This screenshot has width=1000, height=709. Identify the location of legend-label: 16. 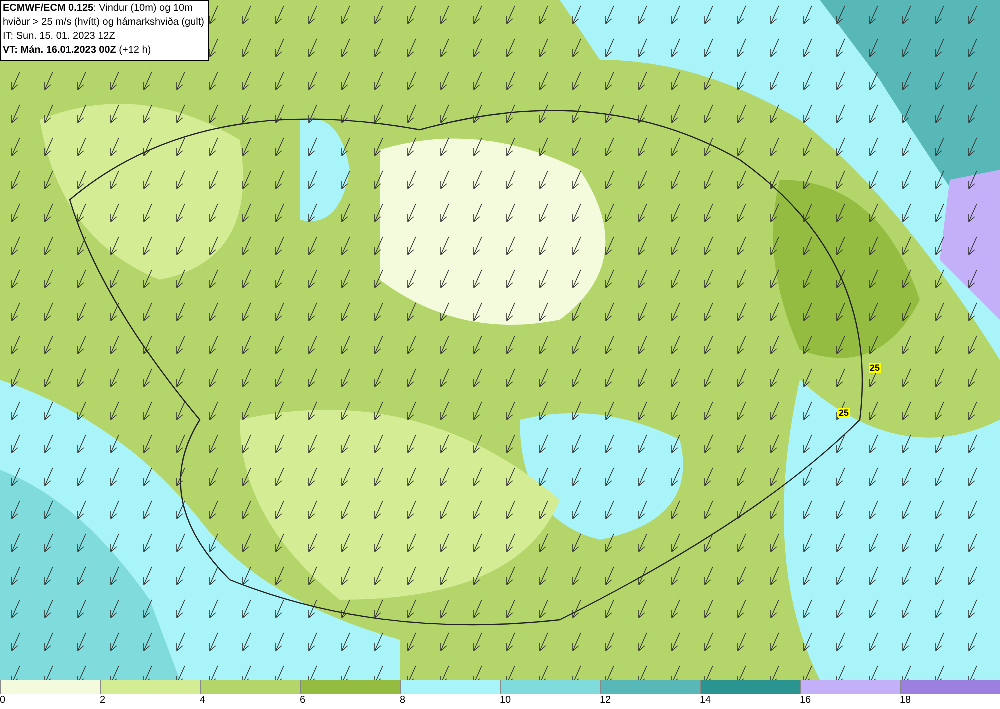
(806, 701).